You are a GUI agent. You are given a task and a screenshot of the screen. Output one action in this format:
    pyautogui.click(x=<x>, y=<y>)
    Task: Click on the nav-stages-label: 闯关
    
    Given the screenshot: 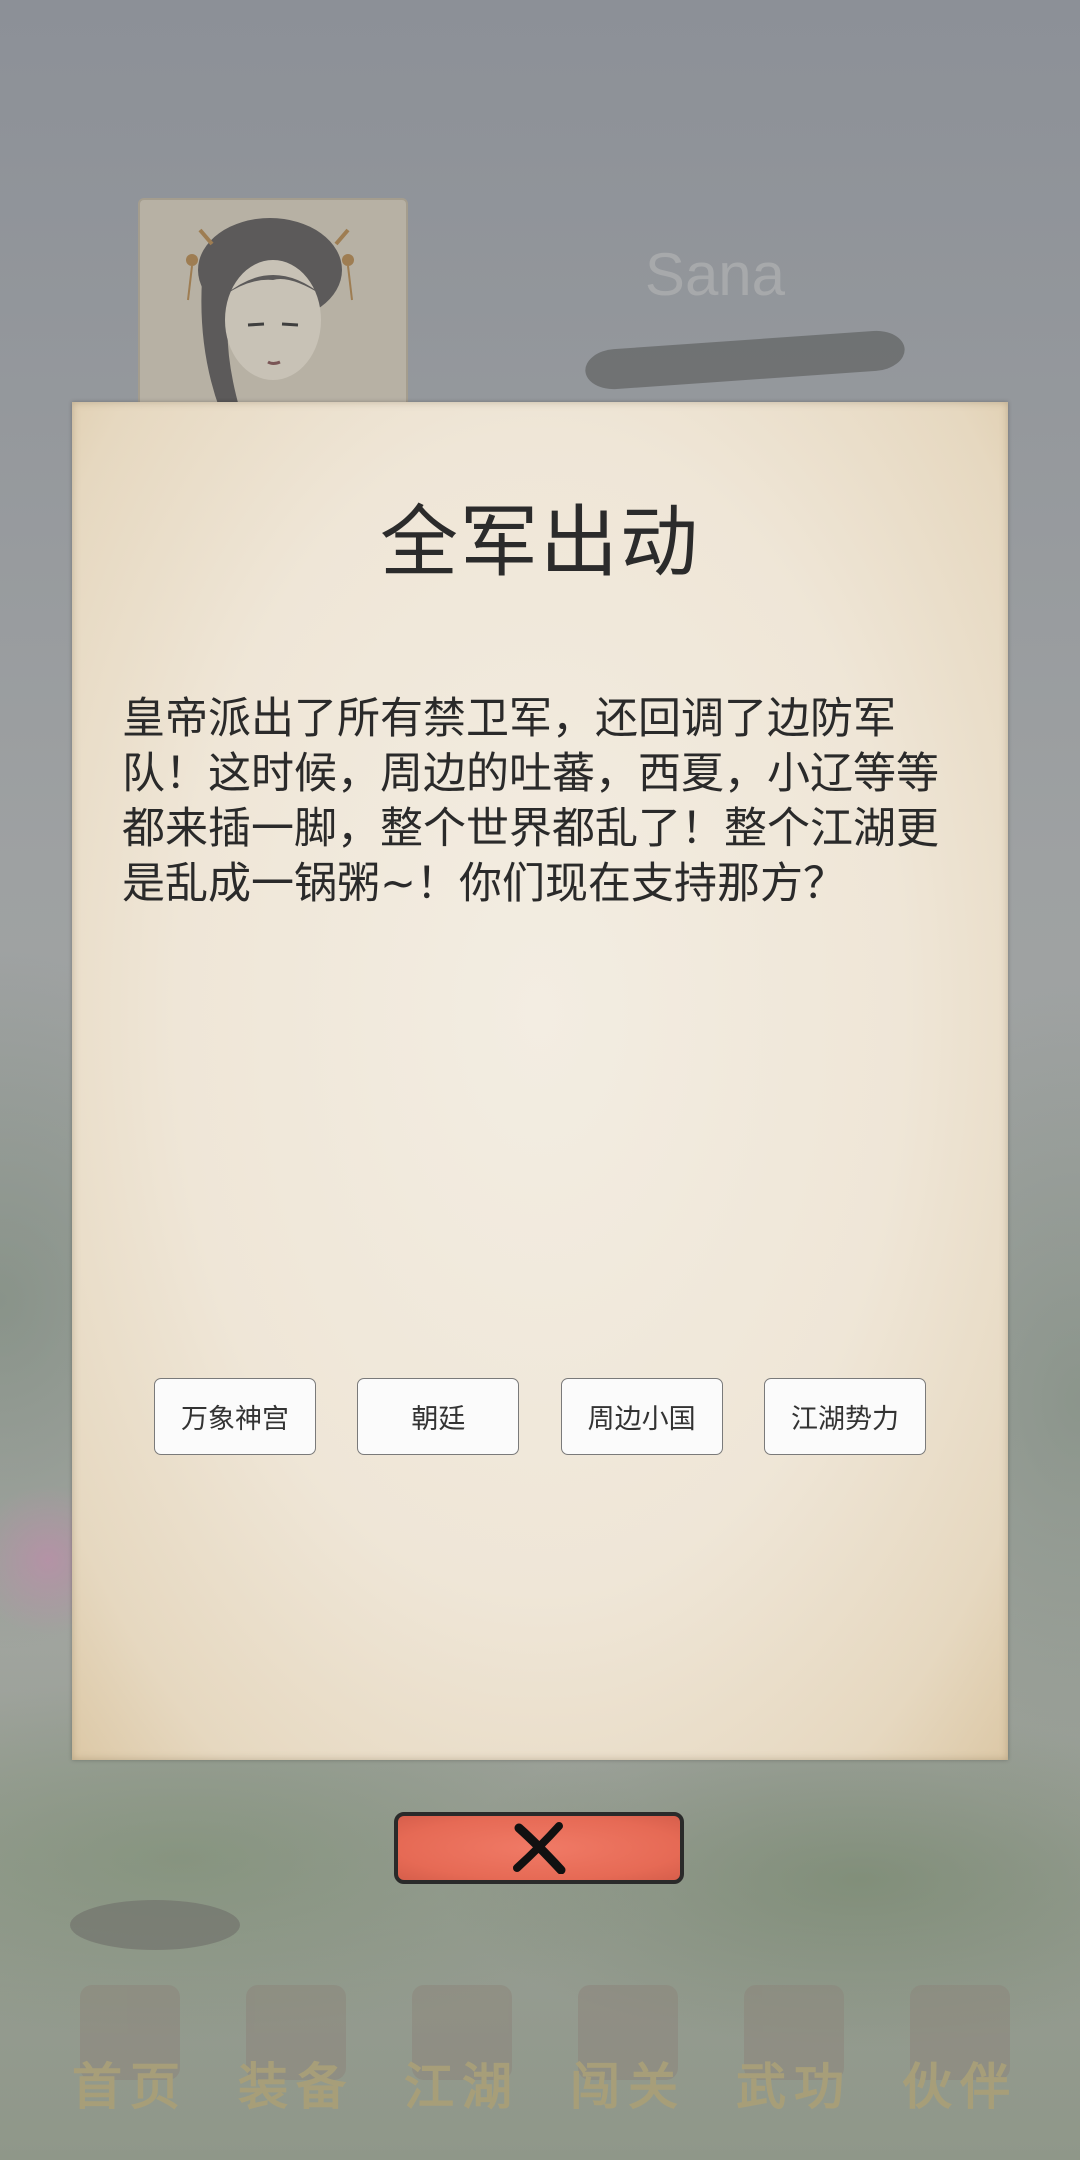 What is the action you would take?
    pyautogui.click(x=628, y=2086)
    